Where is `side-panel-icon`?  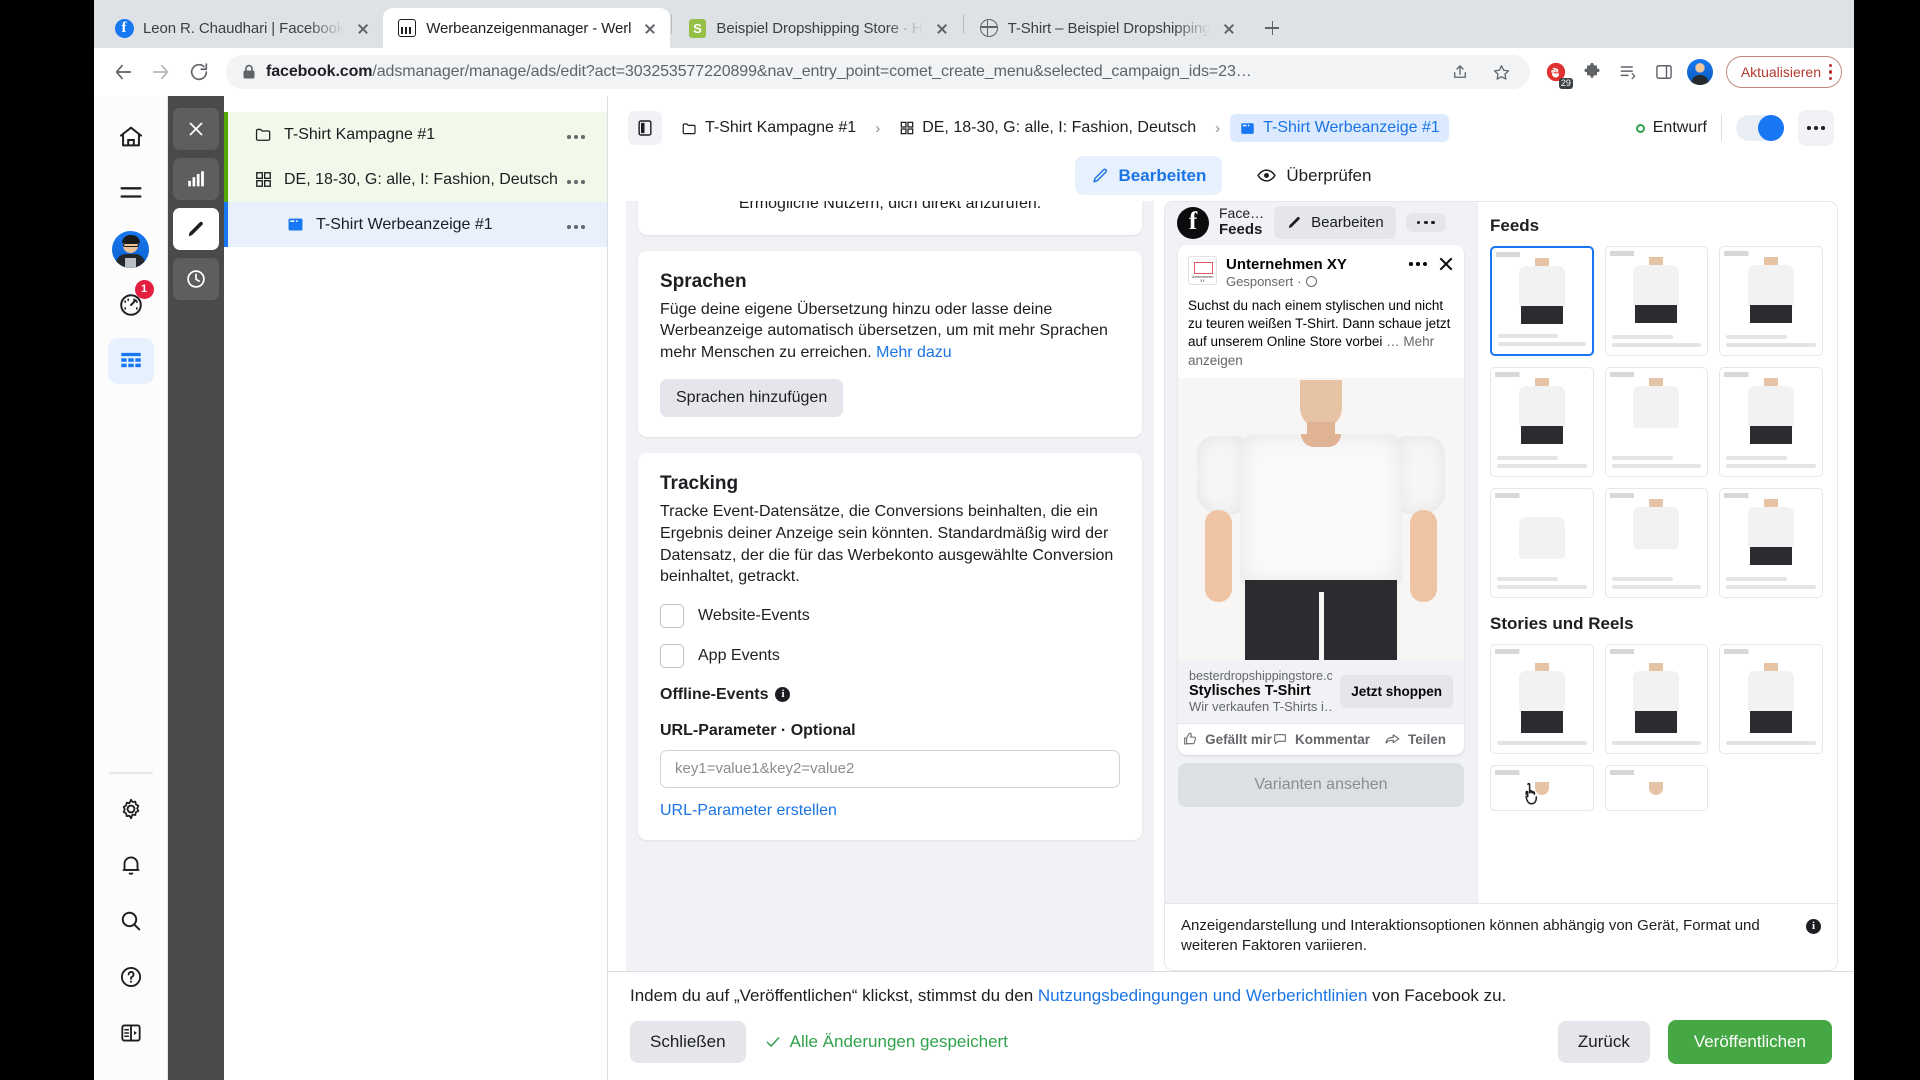
side-panel-icon is located at coordinates (1664, 72).